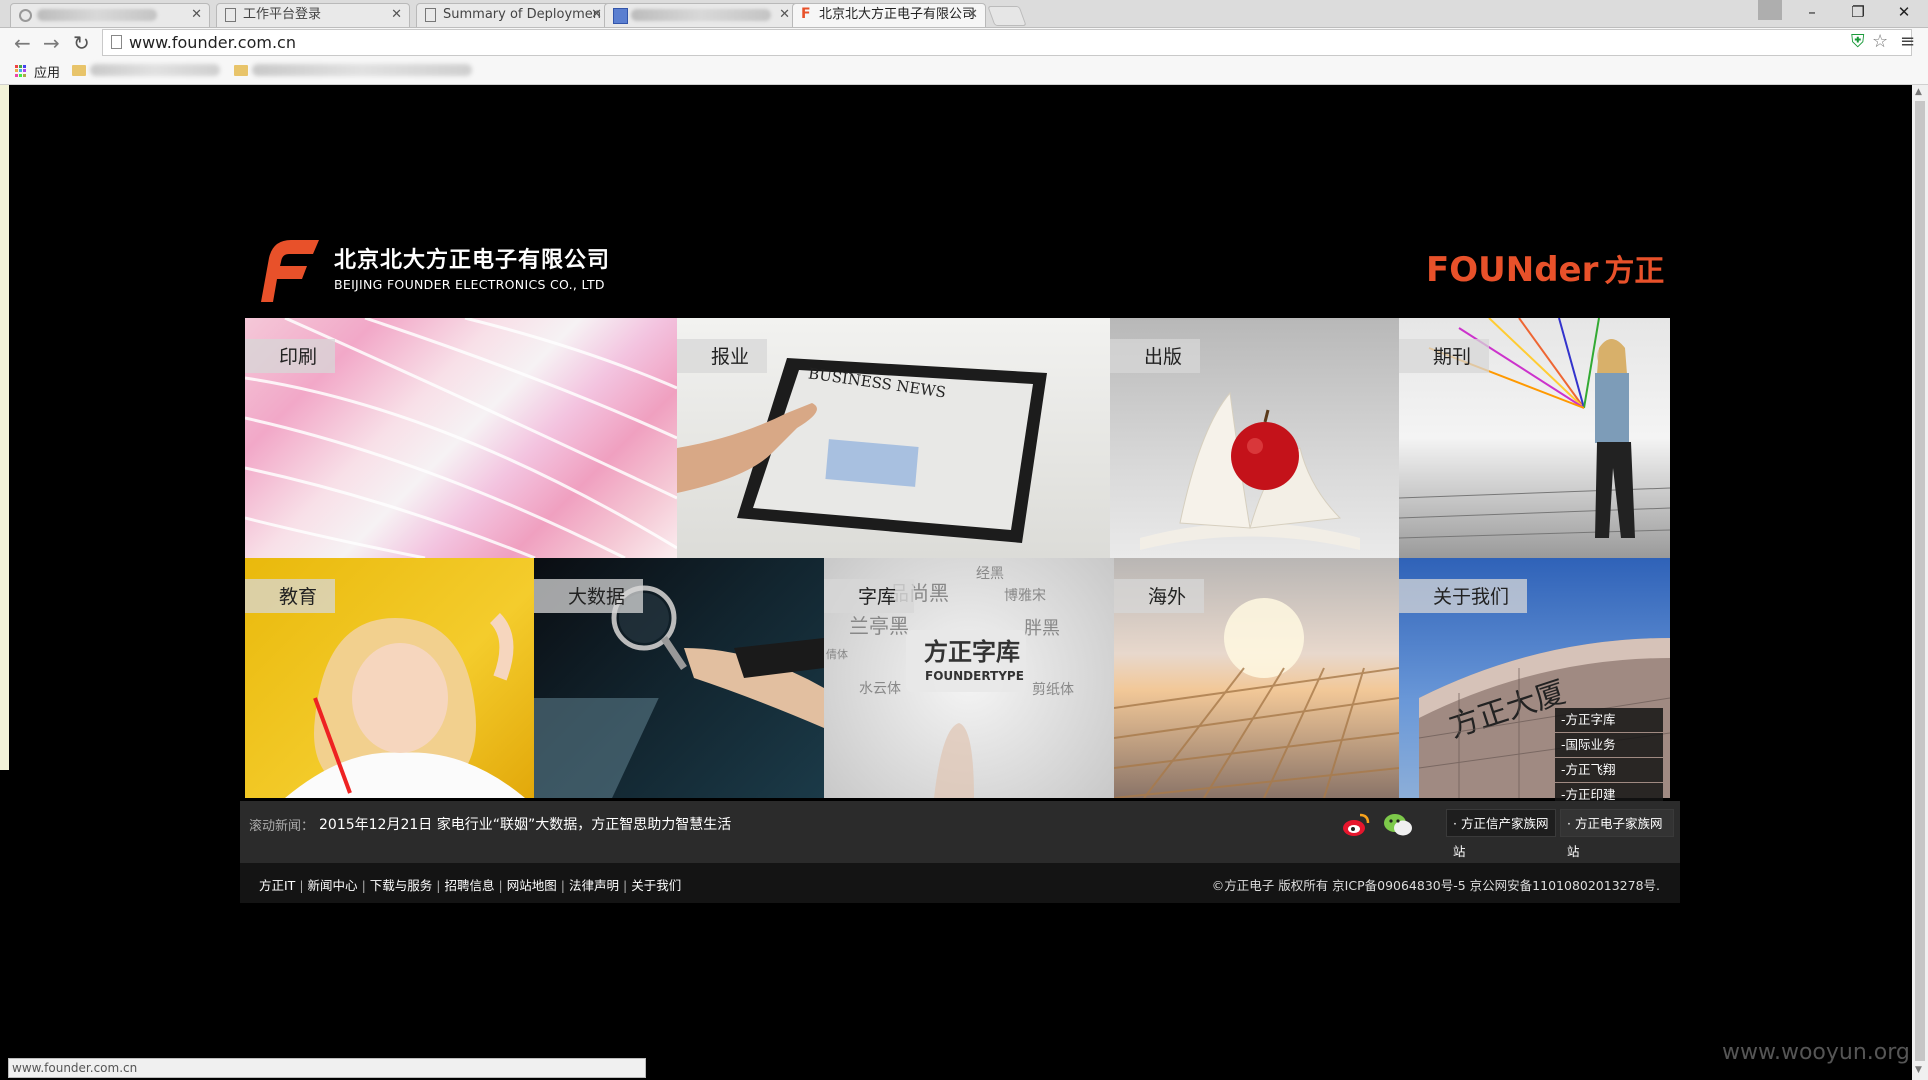 This screenshot has width=1928, height=1080. Describe the element at coordinates (81, 43) in the screenshot. I see `reload-icon: ↻` at that location.